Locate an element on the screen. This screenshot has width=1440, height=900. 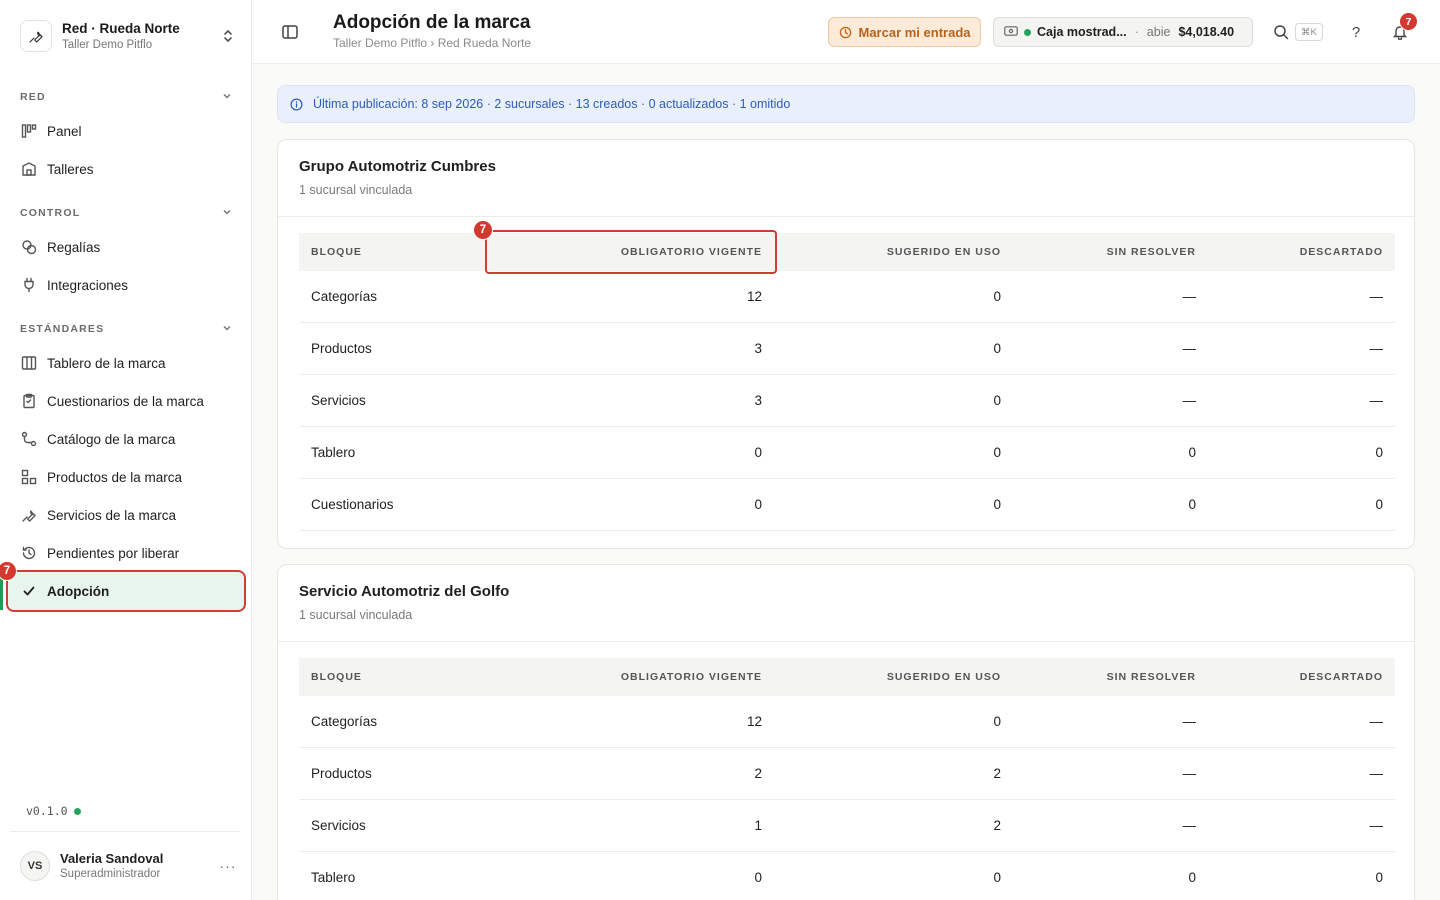
more-icon: ··· is located at coordinates (228, 866).